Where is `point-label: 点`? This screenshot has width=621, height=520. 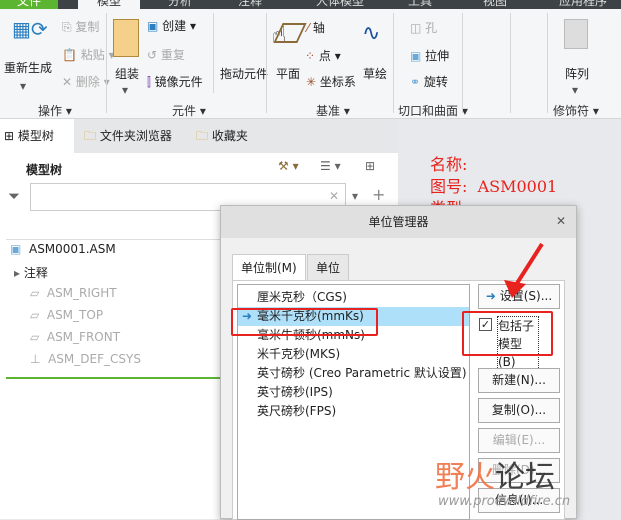
point-label: 点 is located at coordinates (324, 56).